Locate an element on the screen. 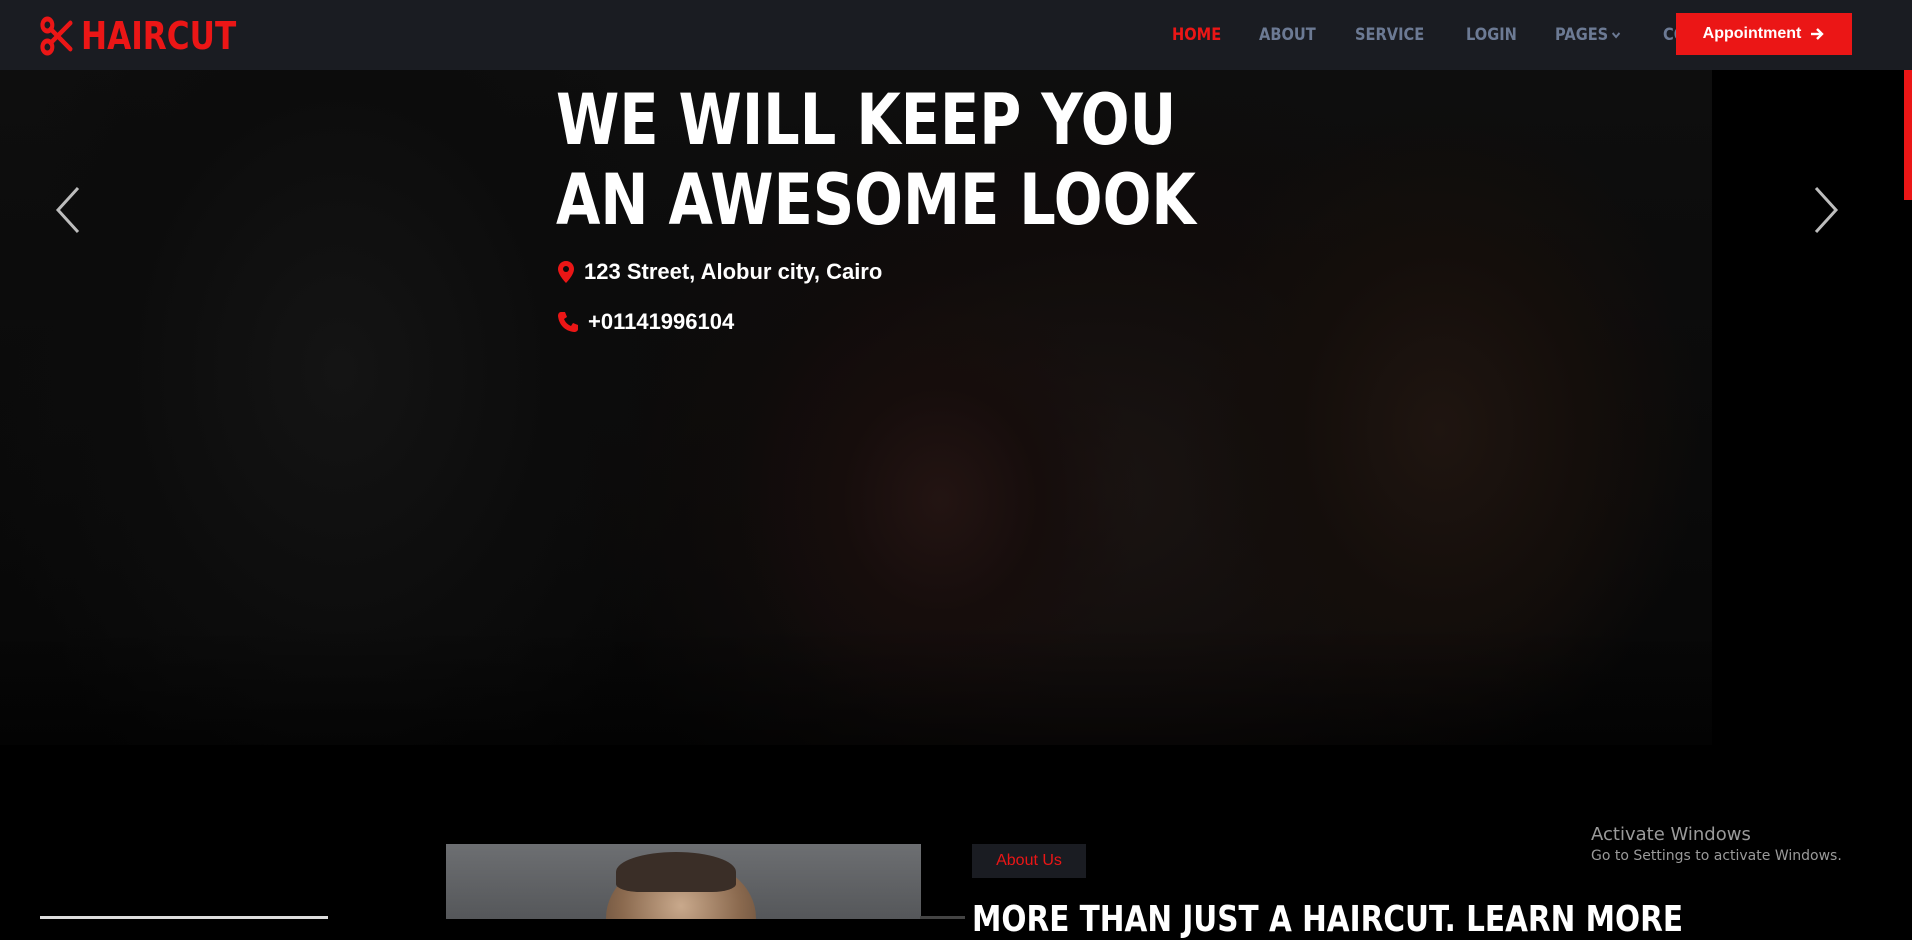 The width and height of the screenshot is (1912, 940). about-heading: MORE THAN JUST A HAIRCUT. LEARN MORE is located at coordinates (1328, 919).